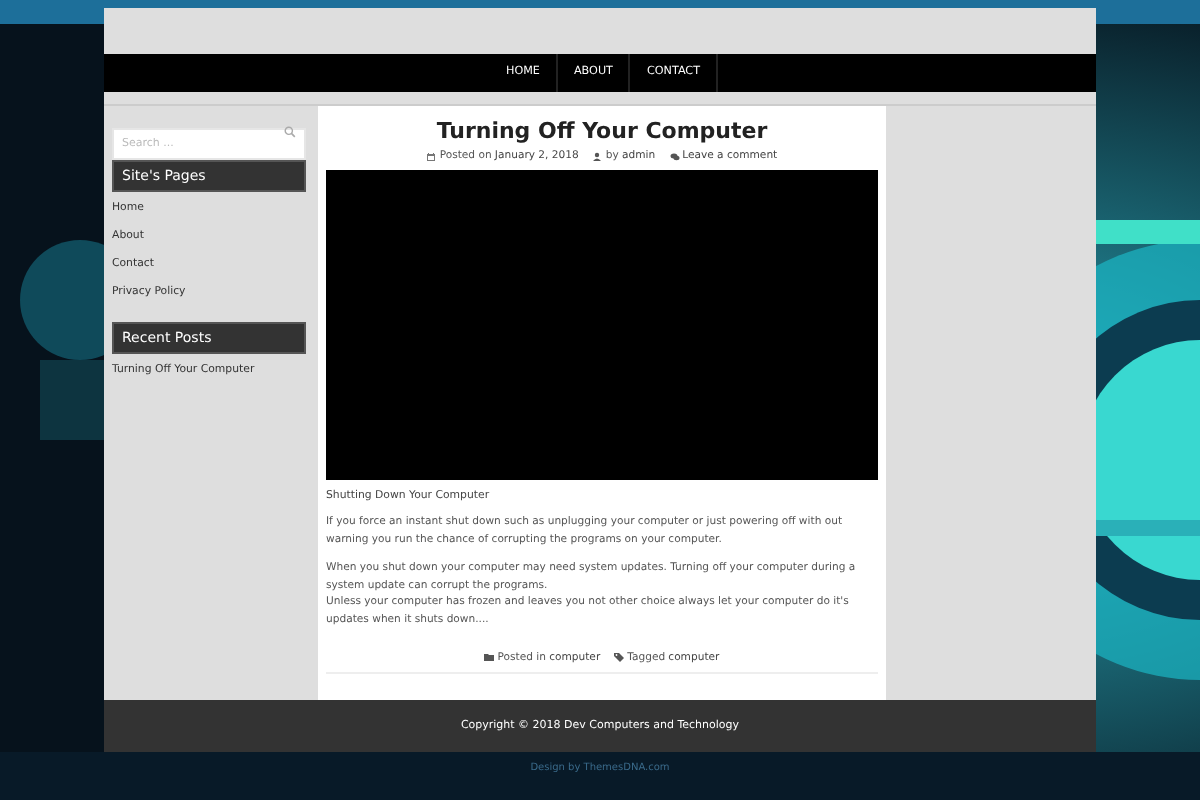  What do you see at coordinates (289, 132) in the screenshot?
I see `search-icon` at bounding box center [289, 132].